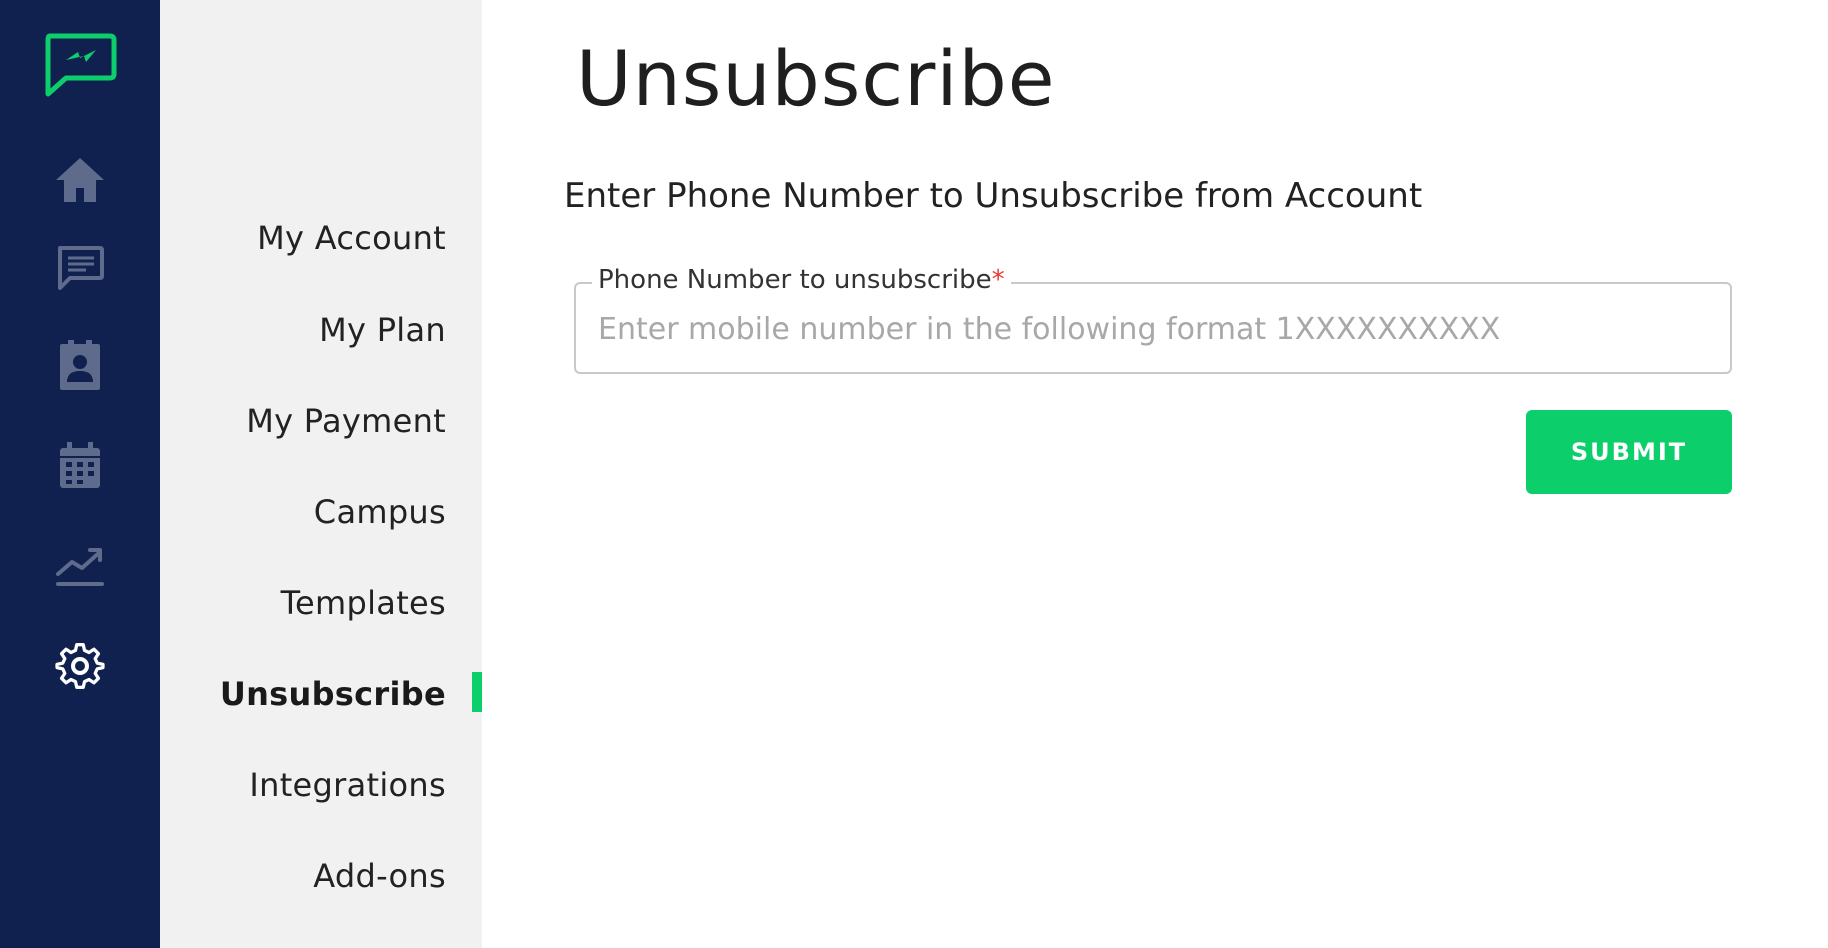 This screenshot has width=1828, height=948. Describe the element at coordinates (80, 564) in the screenshot. I see `analytics-icon` at that location.